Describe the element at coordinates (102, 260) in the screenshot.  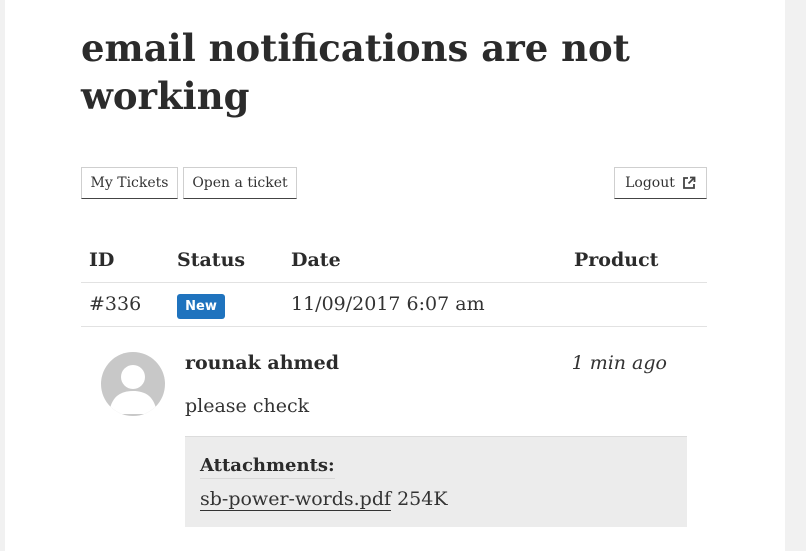
I see `header-id: ID` at that location.